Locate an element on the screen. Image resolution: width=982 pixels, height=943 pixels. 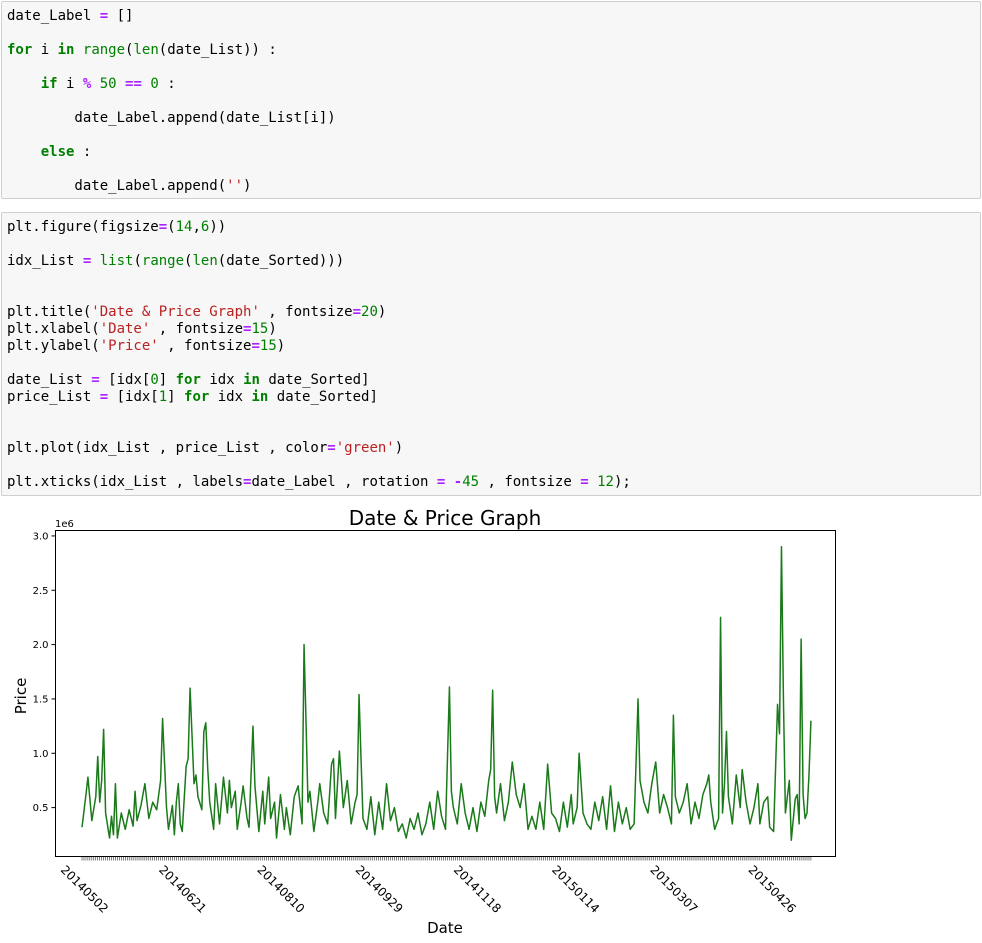
code-line: idx_List = list(range(len(date_Sorted))) is located at coordinates (175, 261).